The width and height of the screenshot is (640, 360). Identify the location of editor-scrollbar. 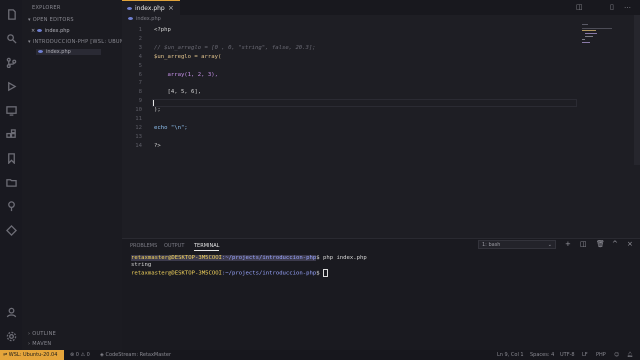
(637, 90).